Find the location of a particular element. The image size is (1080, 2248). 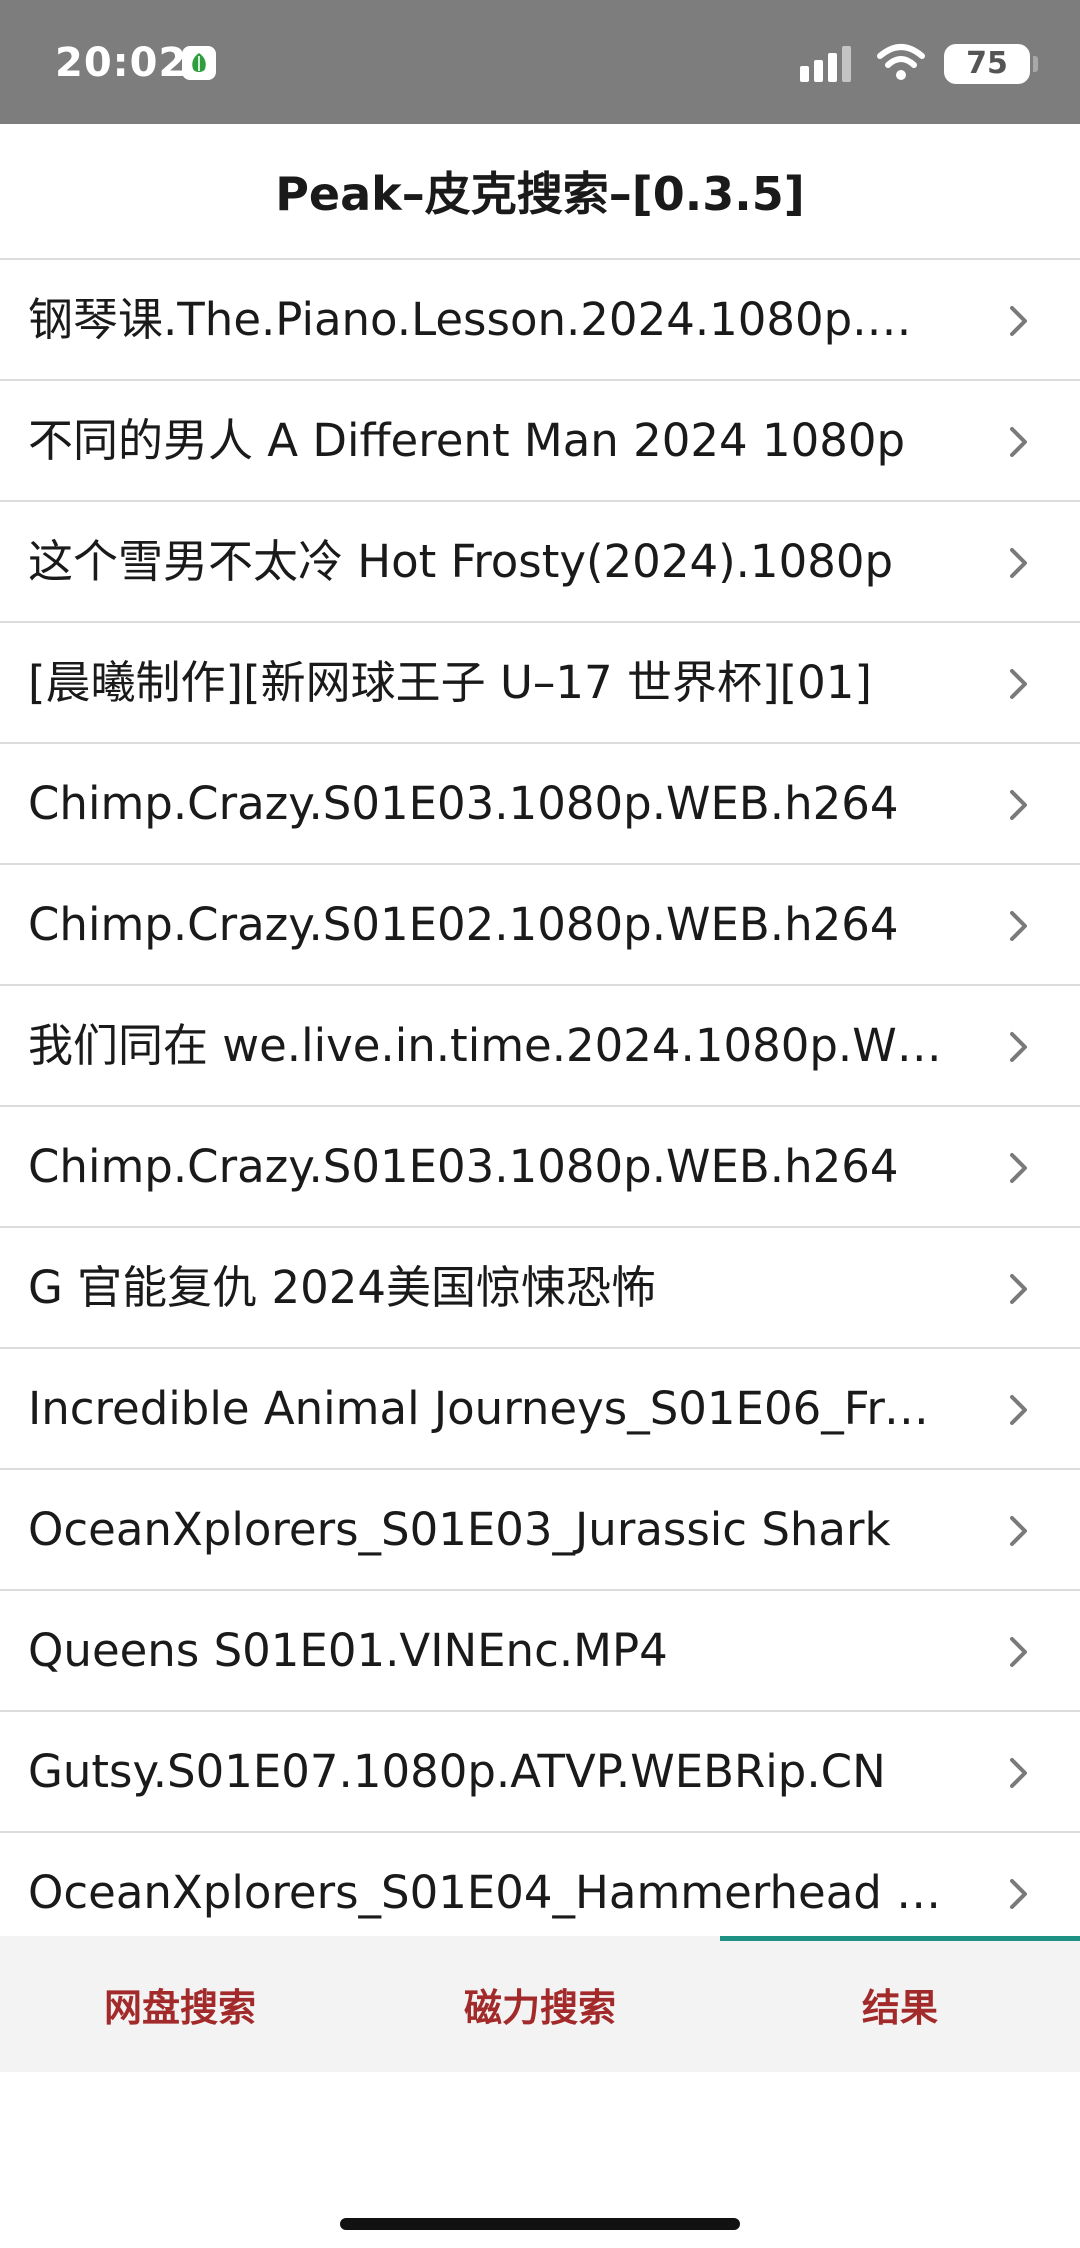

result-row: Queens S01E01.VINEnc.MP4 is located at coordinates (540, 1651).